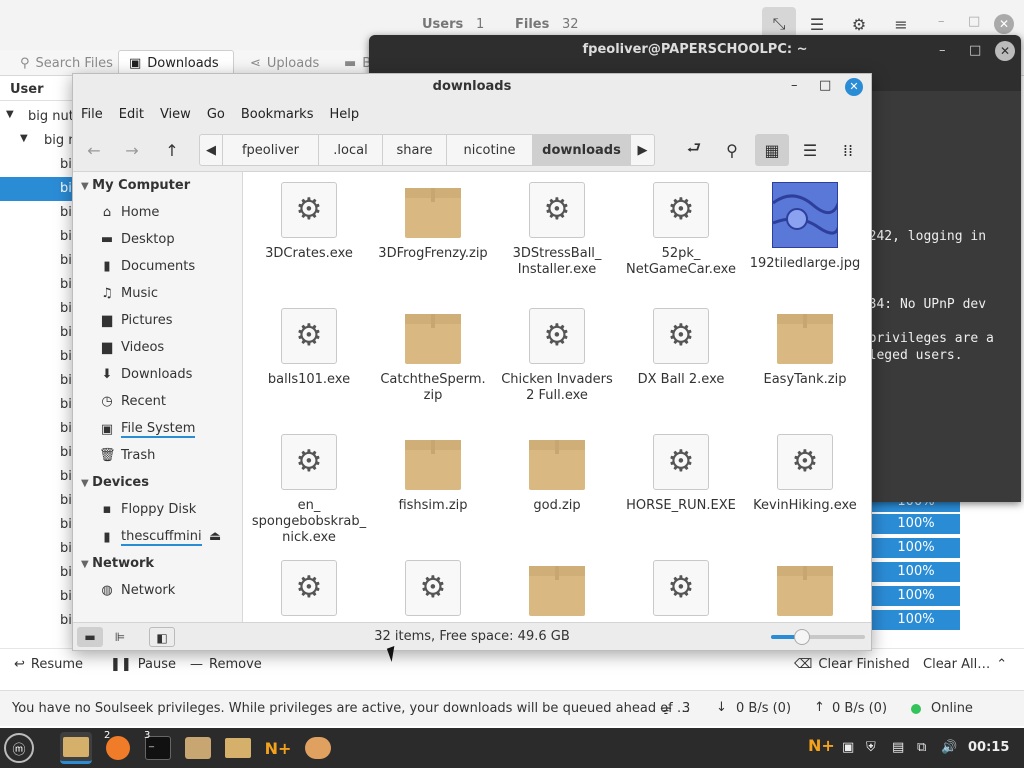  What do you see at coordinates (172, 150) in the screenshot?
I see `up-button: ↑` at bounding box center [172, 150].